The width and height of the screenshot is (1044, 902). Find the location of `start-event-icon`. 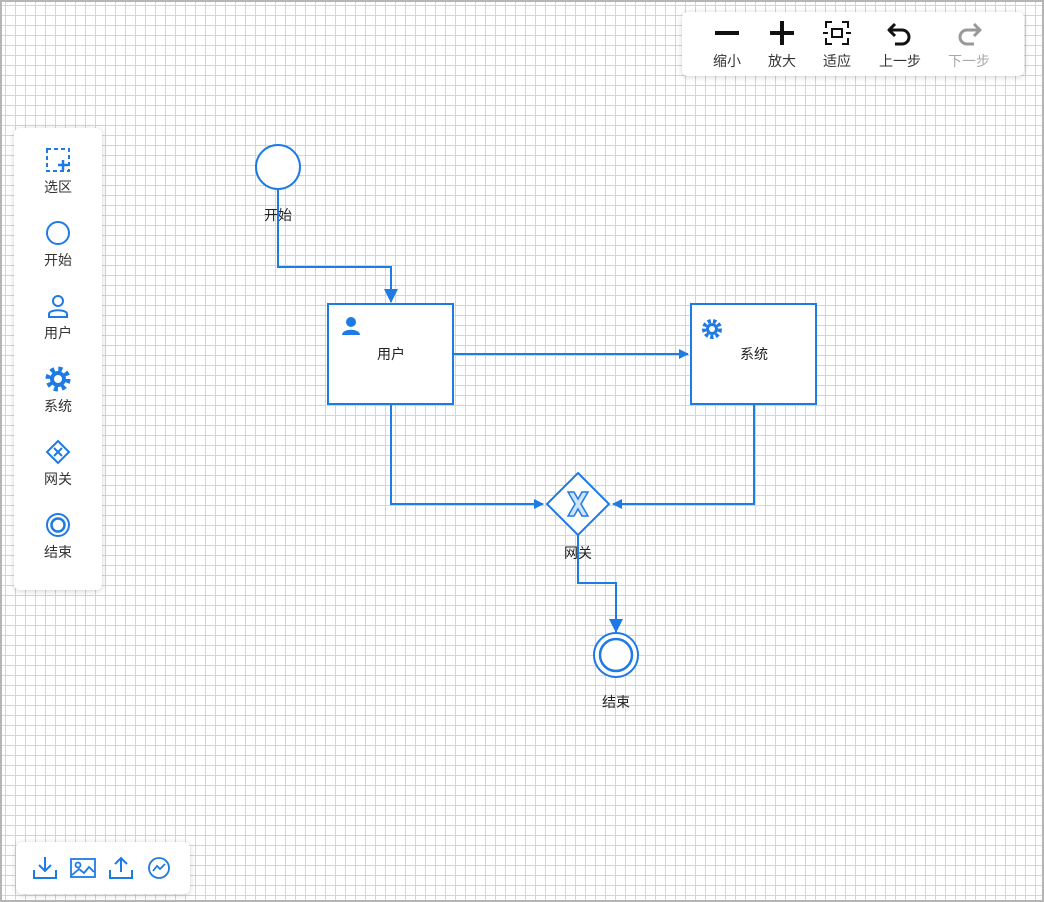

start-event-icon is located at coordinates (58, 233).